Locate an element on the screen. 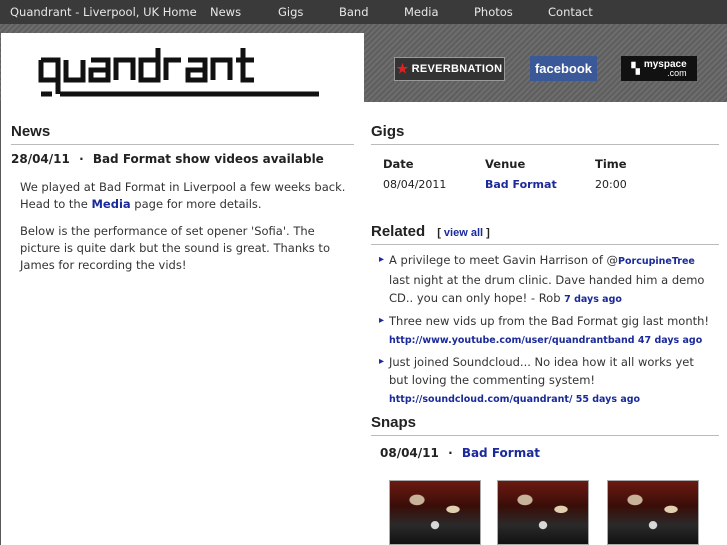  view-all-link: view all is located at coordinates (463, 233).